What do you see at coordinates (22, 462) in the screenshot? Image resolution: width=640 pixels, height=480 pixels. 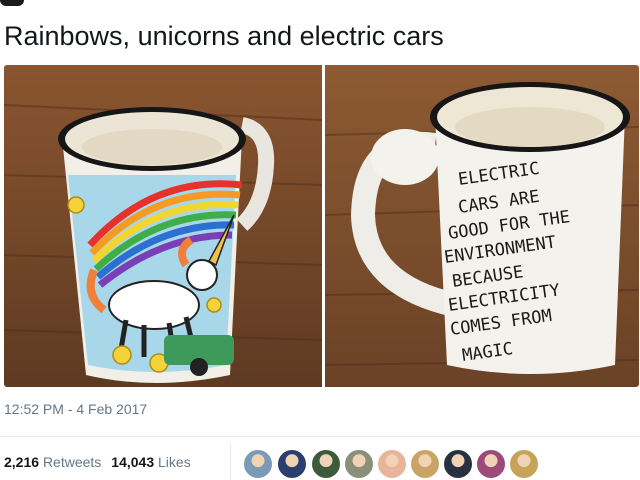 I see `retweets-count: 2,216` at bounding box center [22, 462].